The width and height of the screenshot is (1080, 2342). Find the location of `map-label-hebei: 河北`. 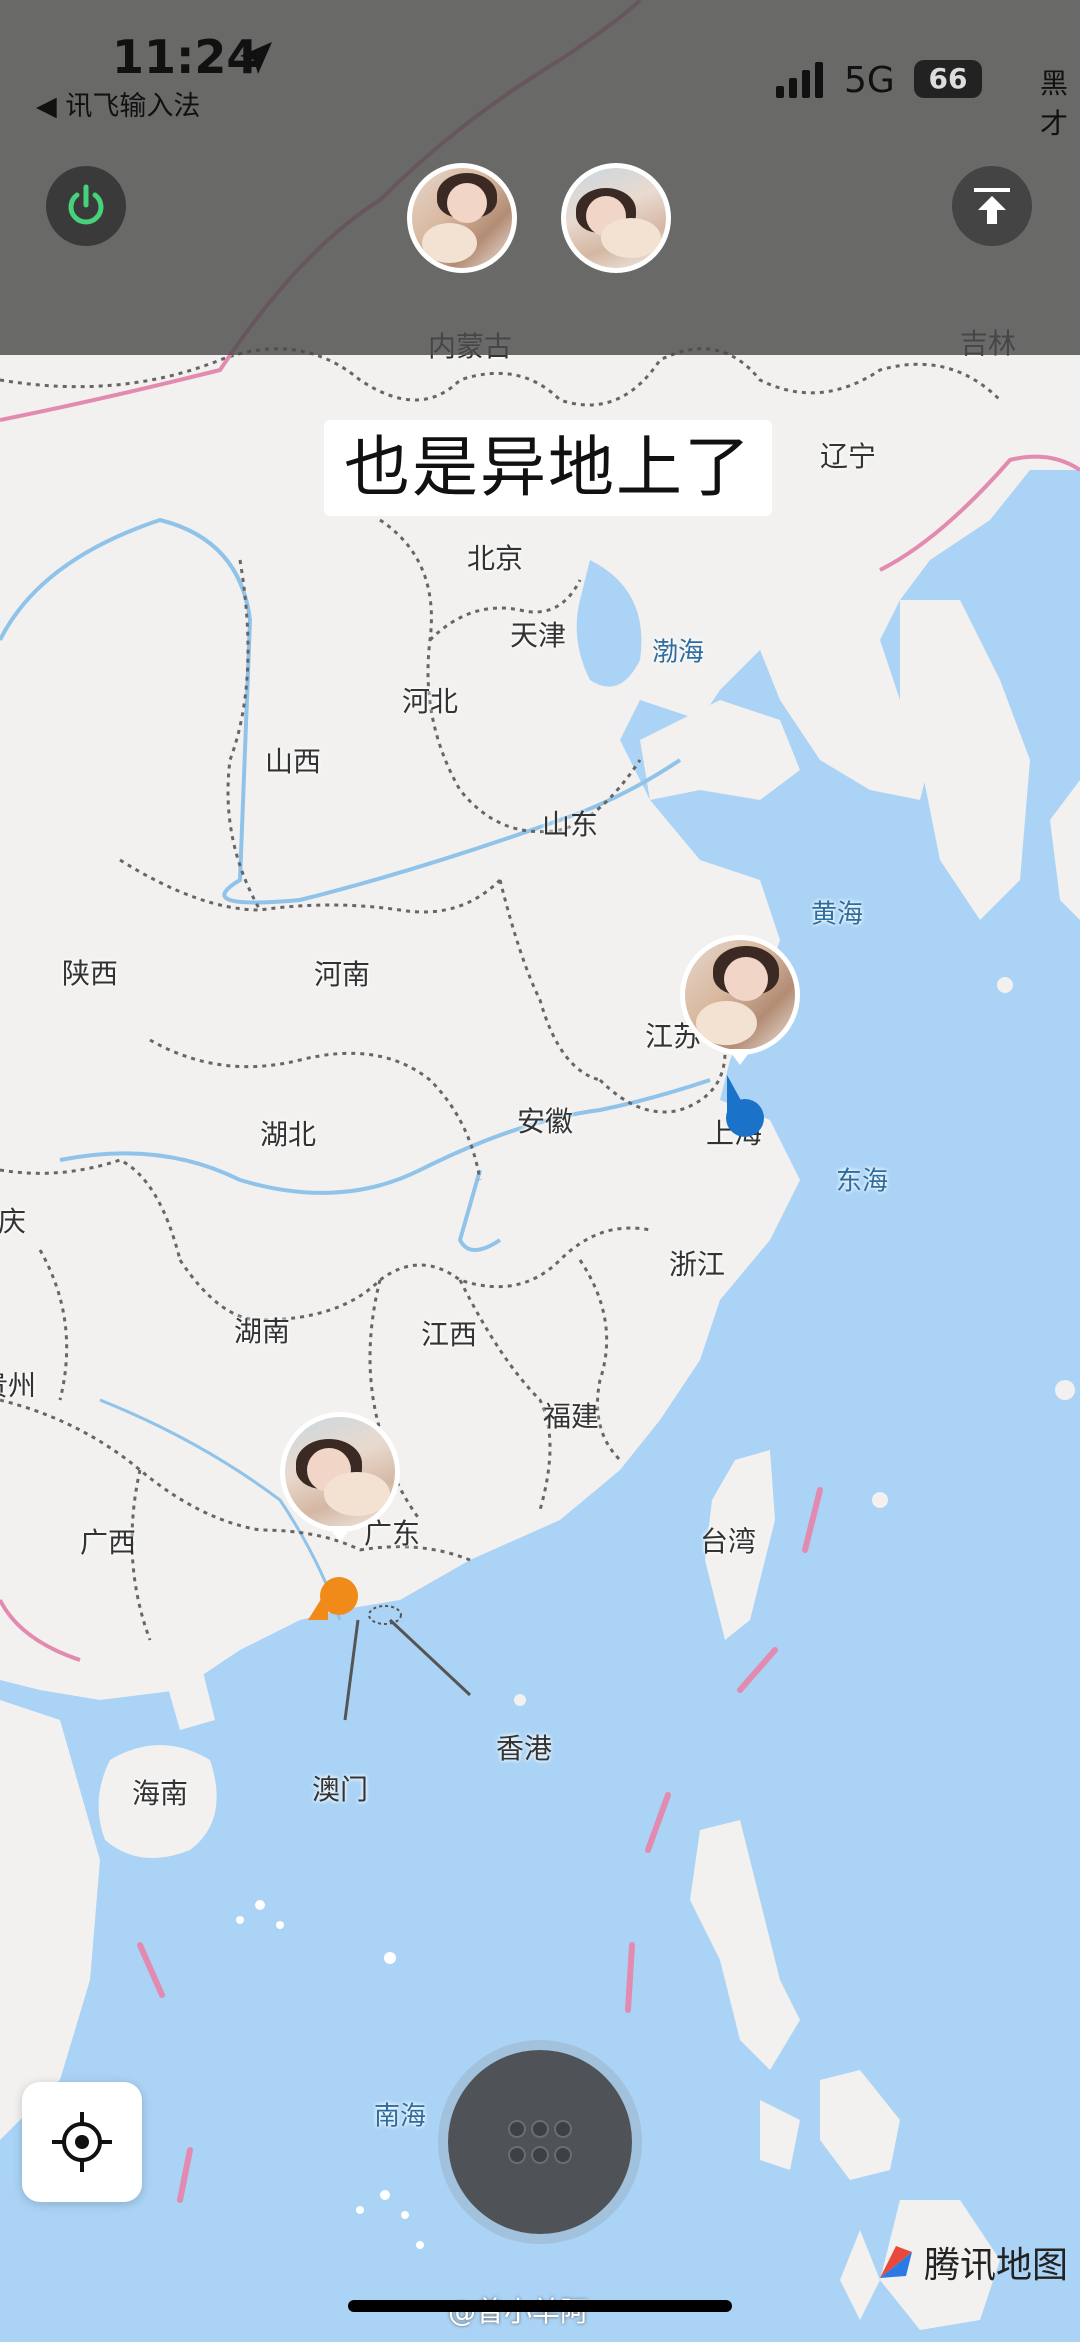

map-label-hebei: 河北 is located at coordinates (430, 701).